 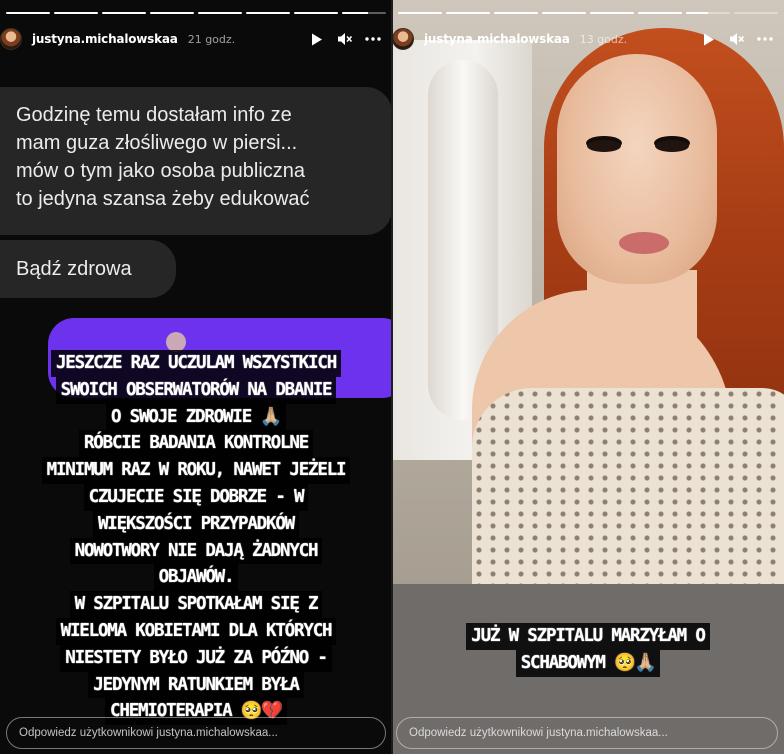 What do you see at coordinates (392, 377) in the screenshot?
I see `story-divider` at bounding box center [392, 377].